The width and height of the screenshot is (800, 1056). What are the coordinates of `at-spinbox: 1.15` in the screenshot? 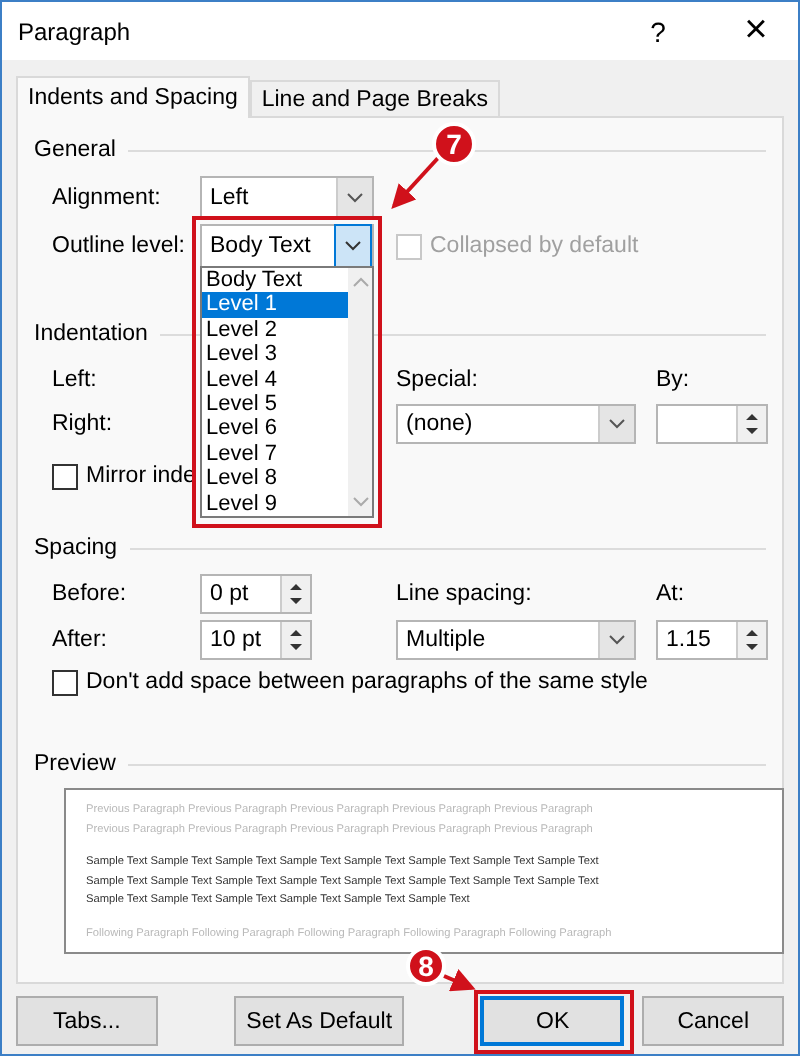 It's located at (712, 640).